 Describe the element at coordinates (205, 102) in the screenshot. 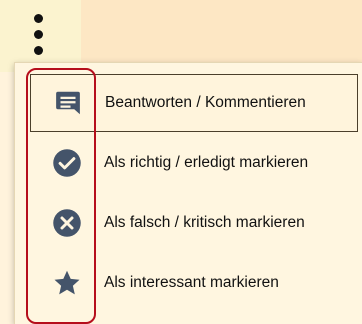

I see `menu-item-label: Beantworten / Kommentieren` at that location.